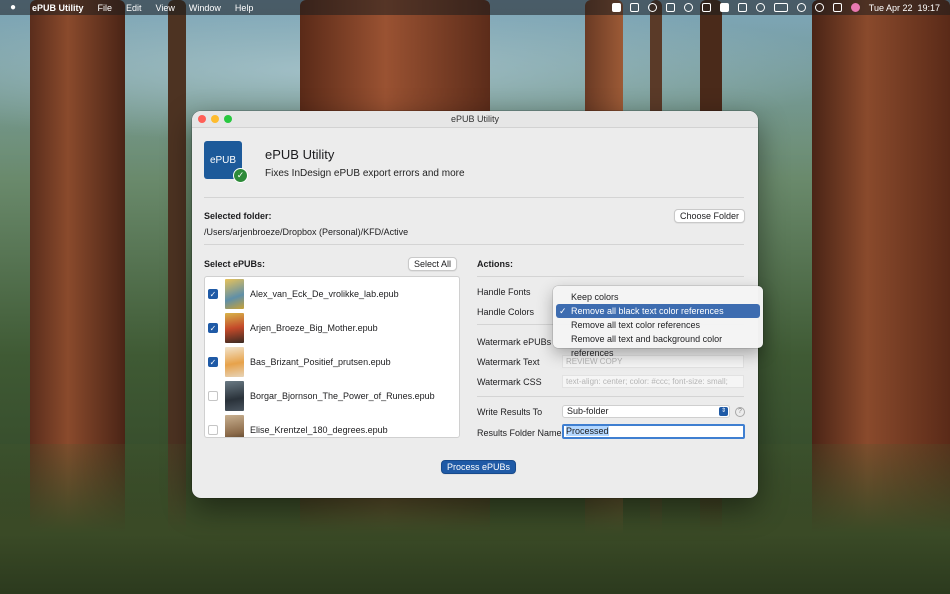 Image resolution: width=950 pixels, height=594 pixels. I want to click on siri-icon, so click(855, 7).